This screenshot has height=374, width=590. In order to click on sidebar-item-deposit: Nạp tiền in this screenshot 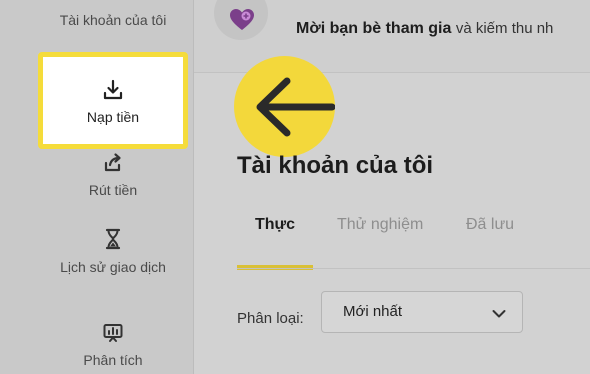, I will do `click(113, 100)`.